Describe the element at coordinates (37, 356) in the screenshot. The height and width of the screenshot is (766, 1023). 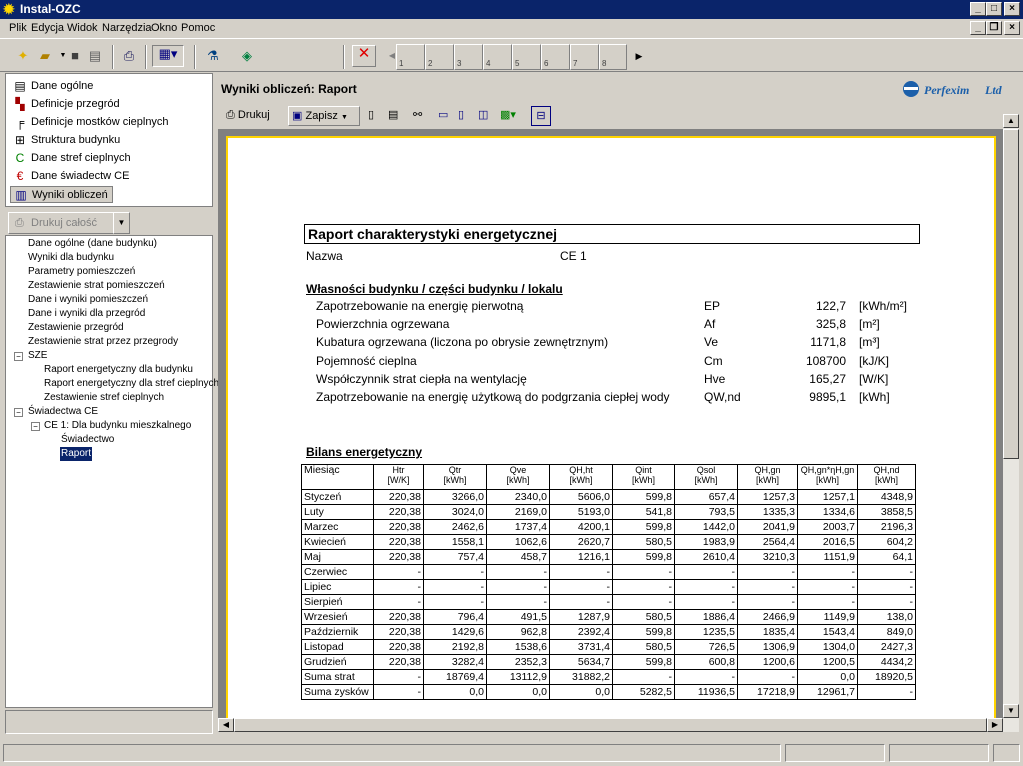
I see `tree-item-sze: SZE` at that location.